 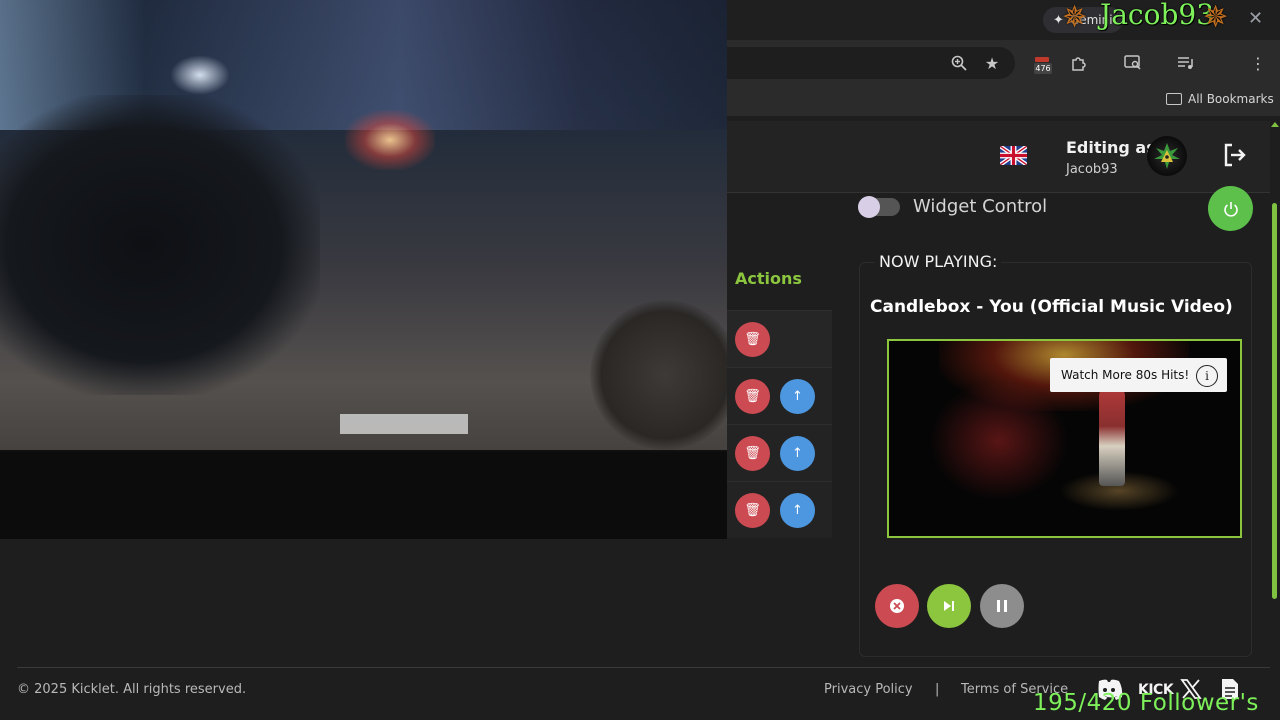 What do you see at coordinates (404, 424) in the screenshot?
I see `license-plate` at bounding box center [404, 424].